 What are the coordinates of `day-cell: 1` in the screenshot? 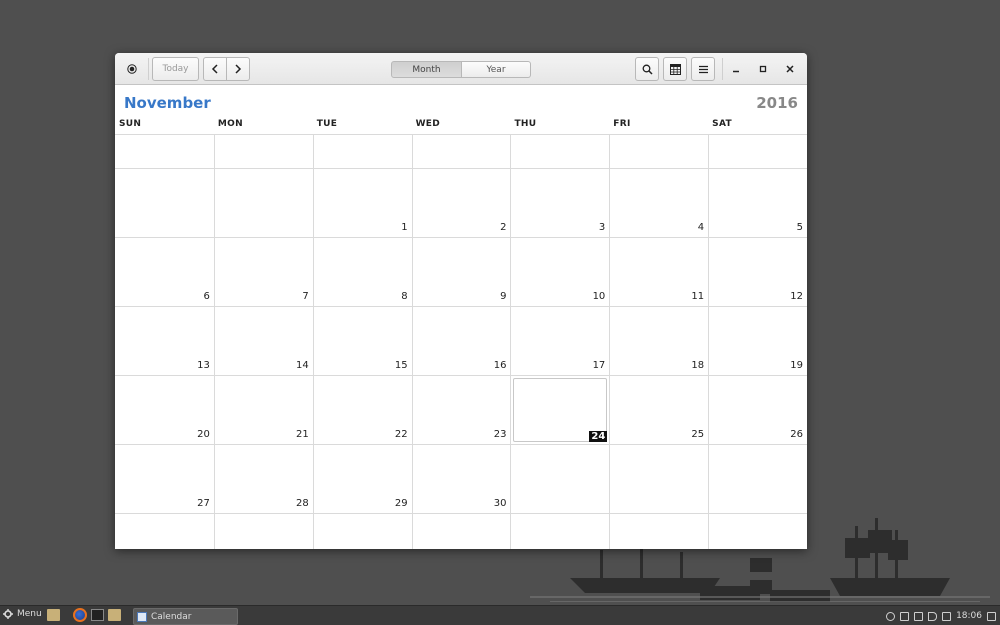 It's located at (362, 203).